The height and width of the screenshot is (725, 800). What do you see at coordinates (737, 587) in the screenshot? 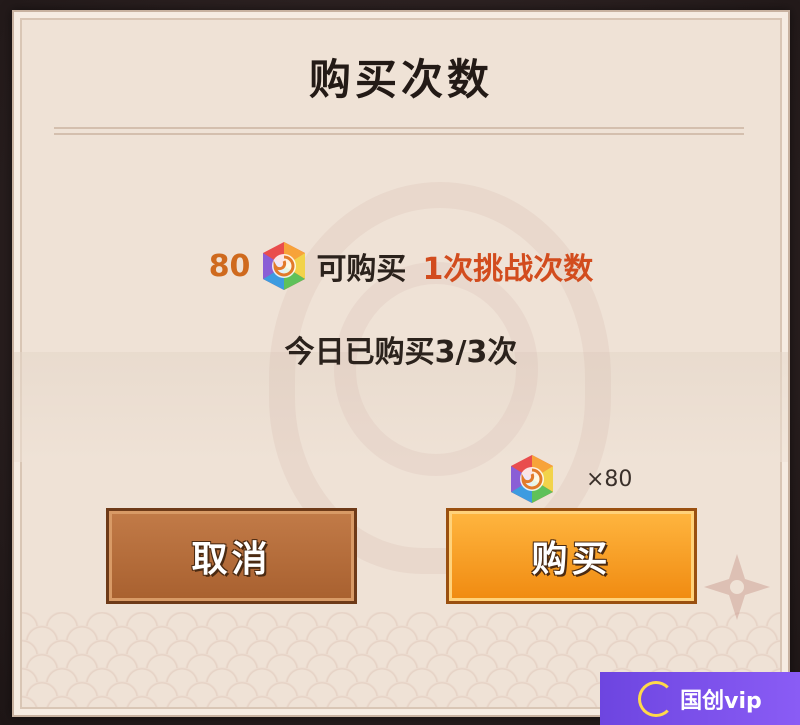
I see `shuriken-icon` at bounding box center [737, 587].